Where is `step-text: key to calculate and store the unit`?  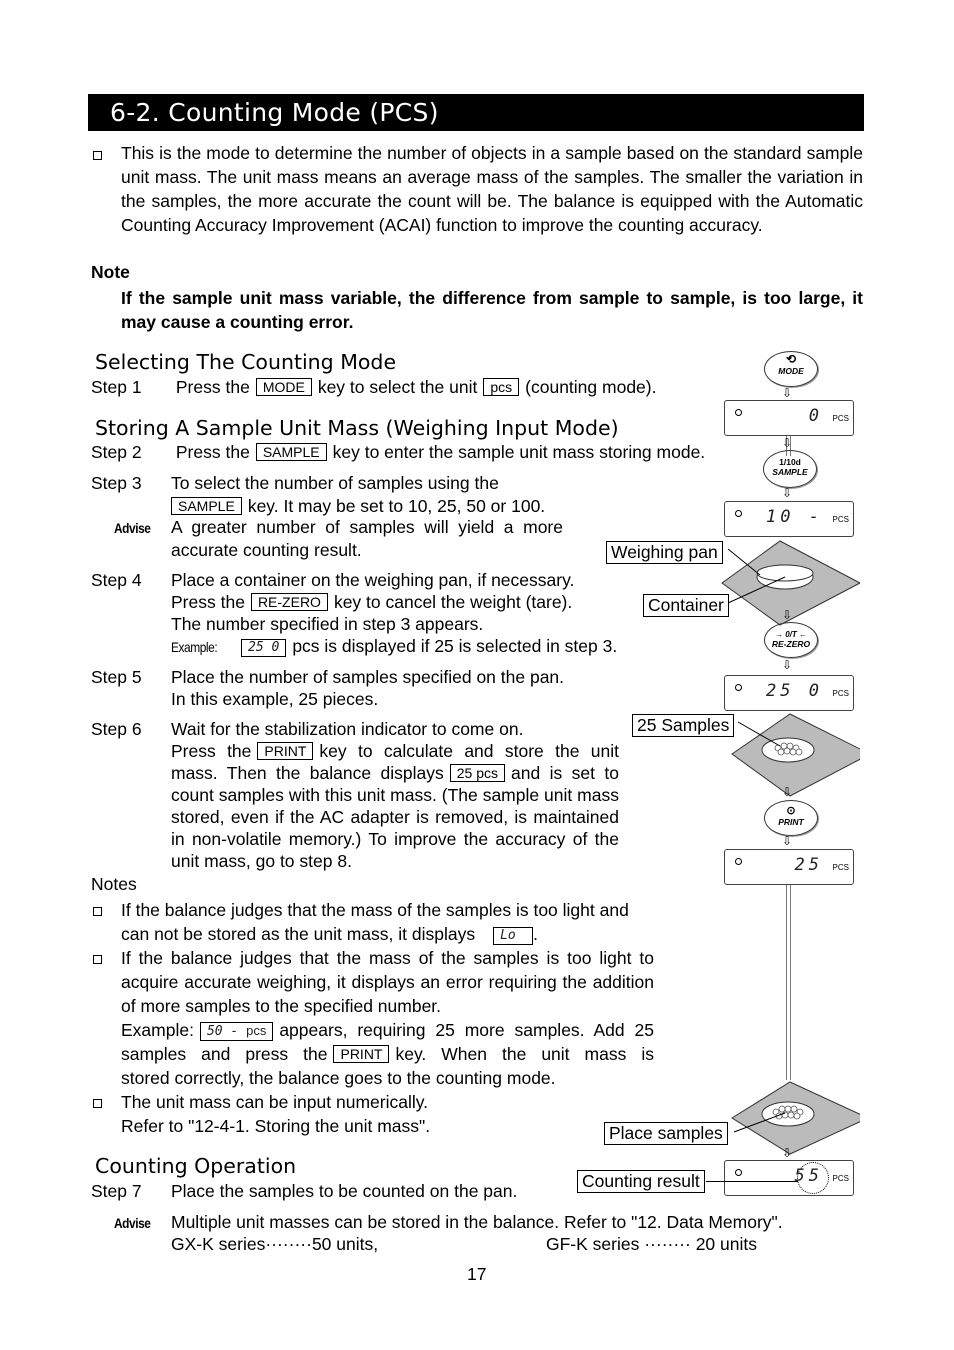 step-text: key to calculate and store the unit is located at coordinates (469, 751).